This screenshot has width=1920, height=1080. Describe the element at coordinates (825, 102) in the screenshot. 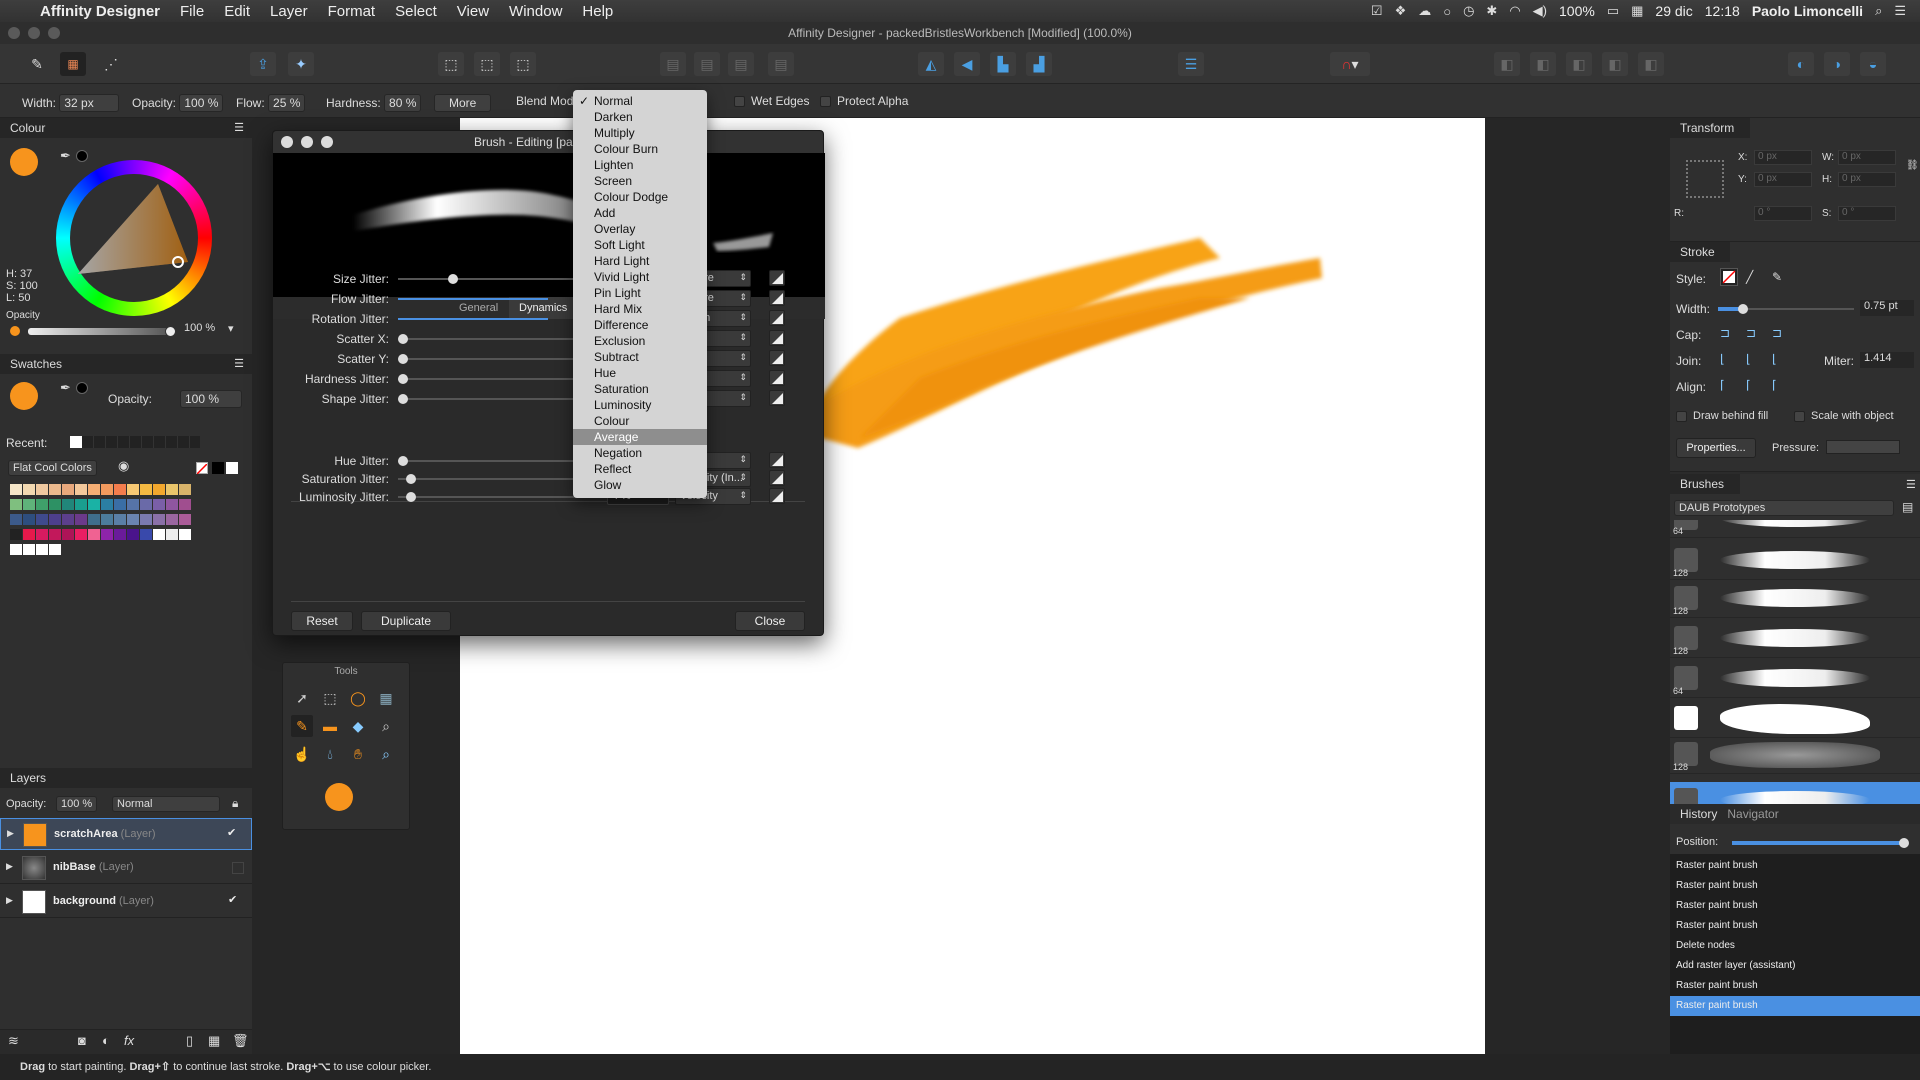

I see `protect-alpha-checkbox` at that location.